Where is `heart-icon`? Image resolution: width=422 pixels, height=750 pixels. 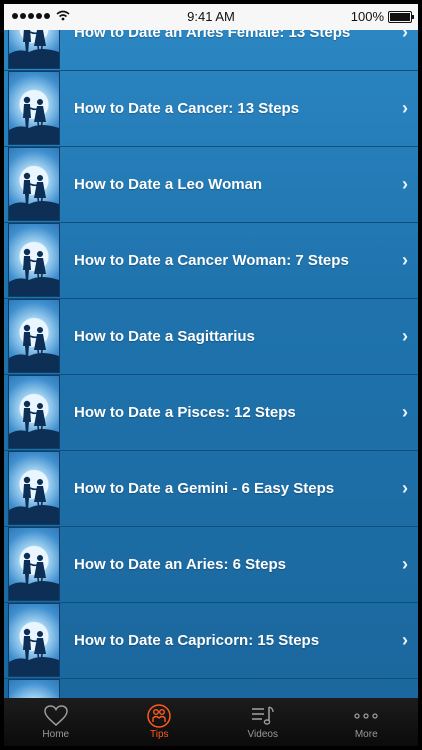 heart-icon is located at coordinates (55, 715).